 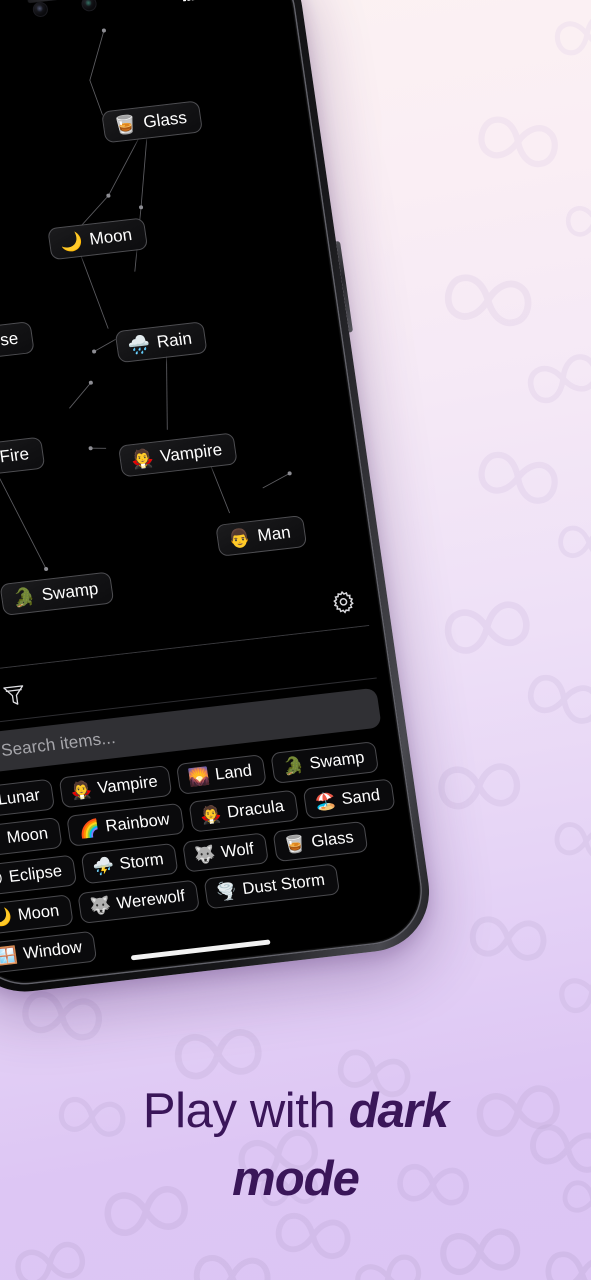 I want to click on list-item: 🐺 Wolf, so click(x=225, y=852).